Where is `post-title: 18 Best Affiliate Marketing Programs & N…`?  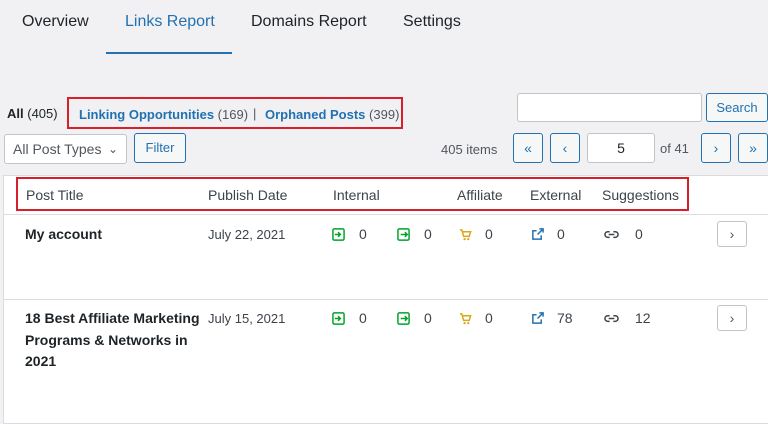
post-title: 18 Best Affiliate Marketing Programs & N… is located at coordinates (112, 340).